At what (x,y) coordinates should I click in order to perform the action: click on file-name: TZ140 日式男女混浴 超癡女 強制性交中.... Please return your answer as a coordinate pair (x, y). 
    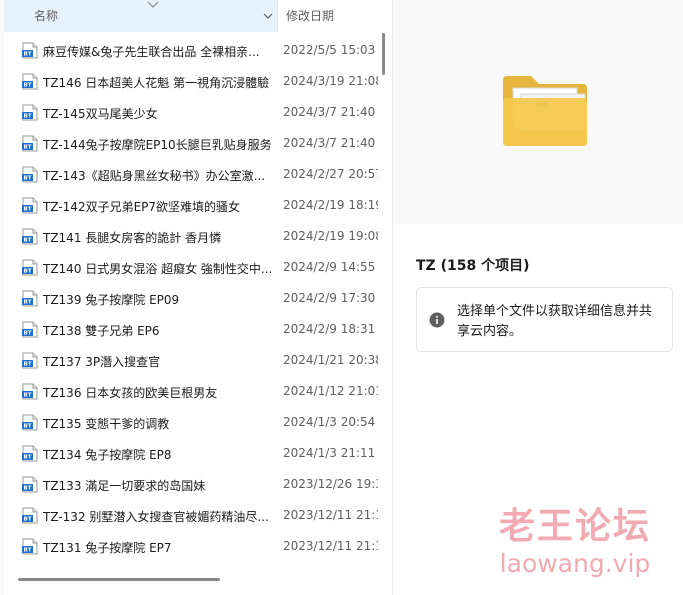
    Looking at the image, I should click on (157, 269).